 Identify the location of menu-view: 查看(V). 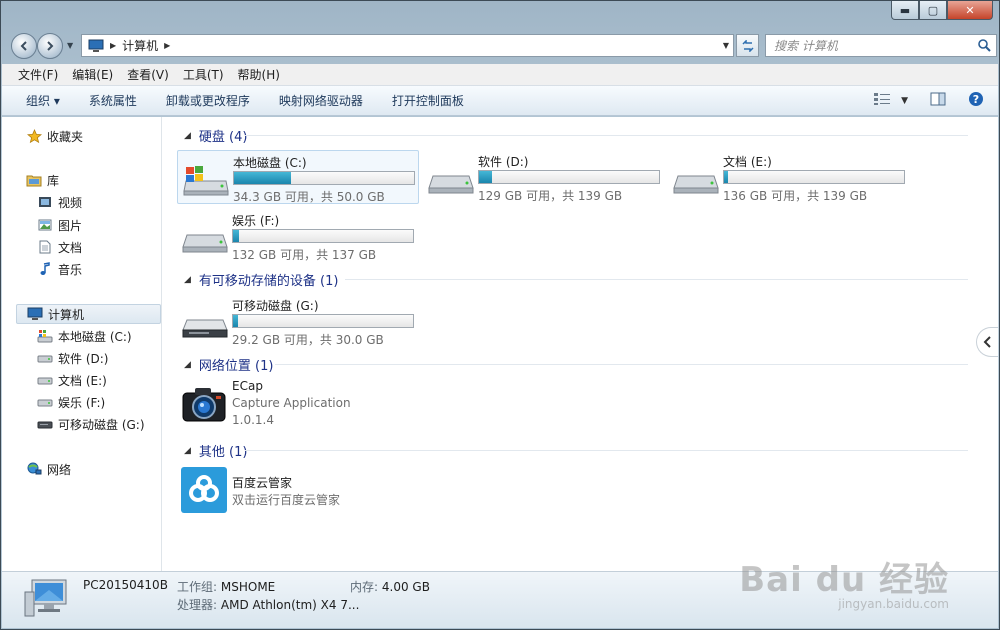
(148, 74).